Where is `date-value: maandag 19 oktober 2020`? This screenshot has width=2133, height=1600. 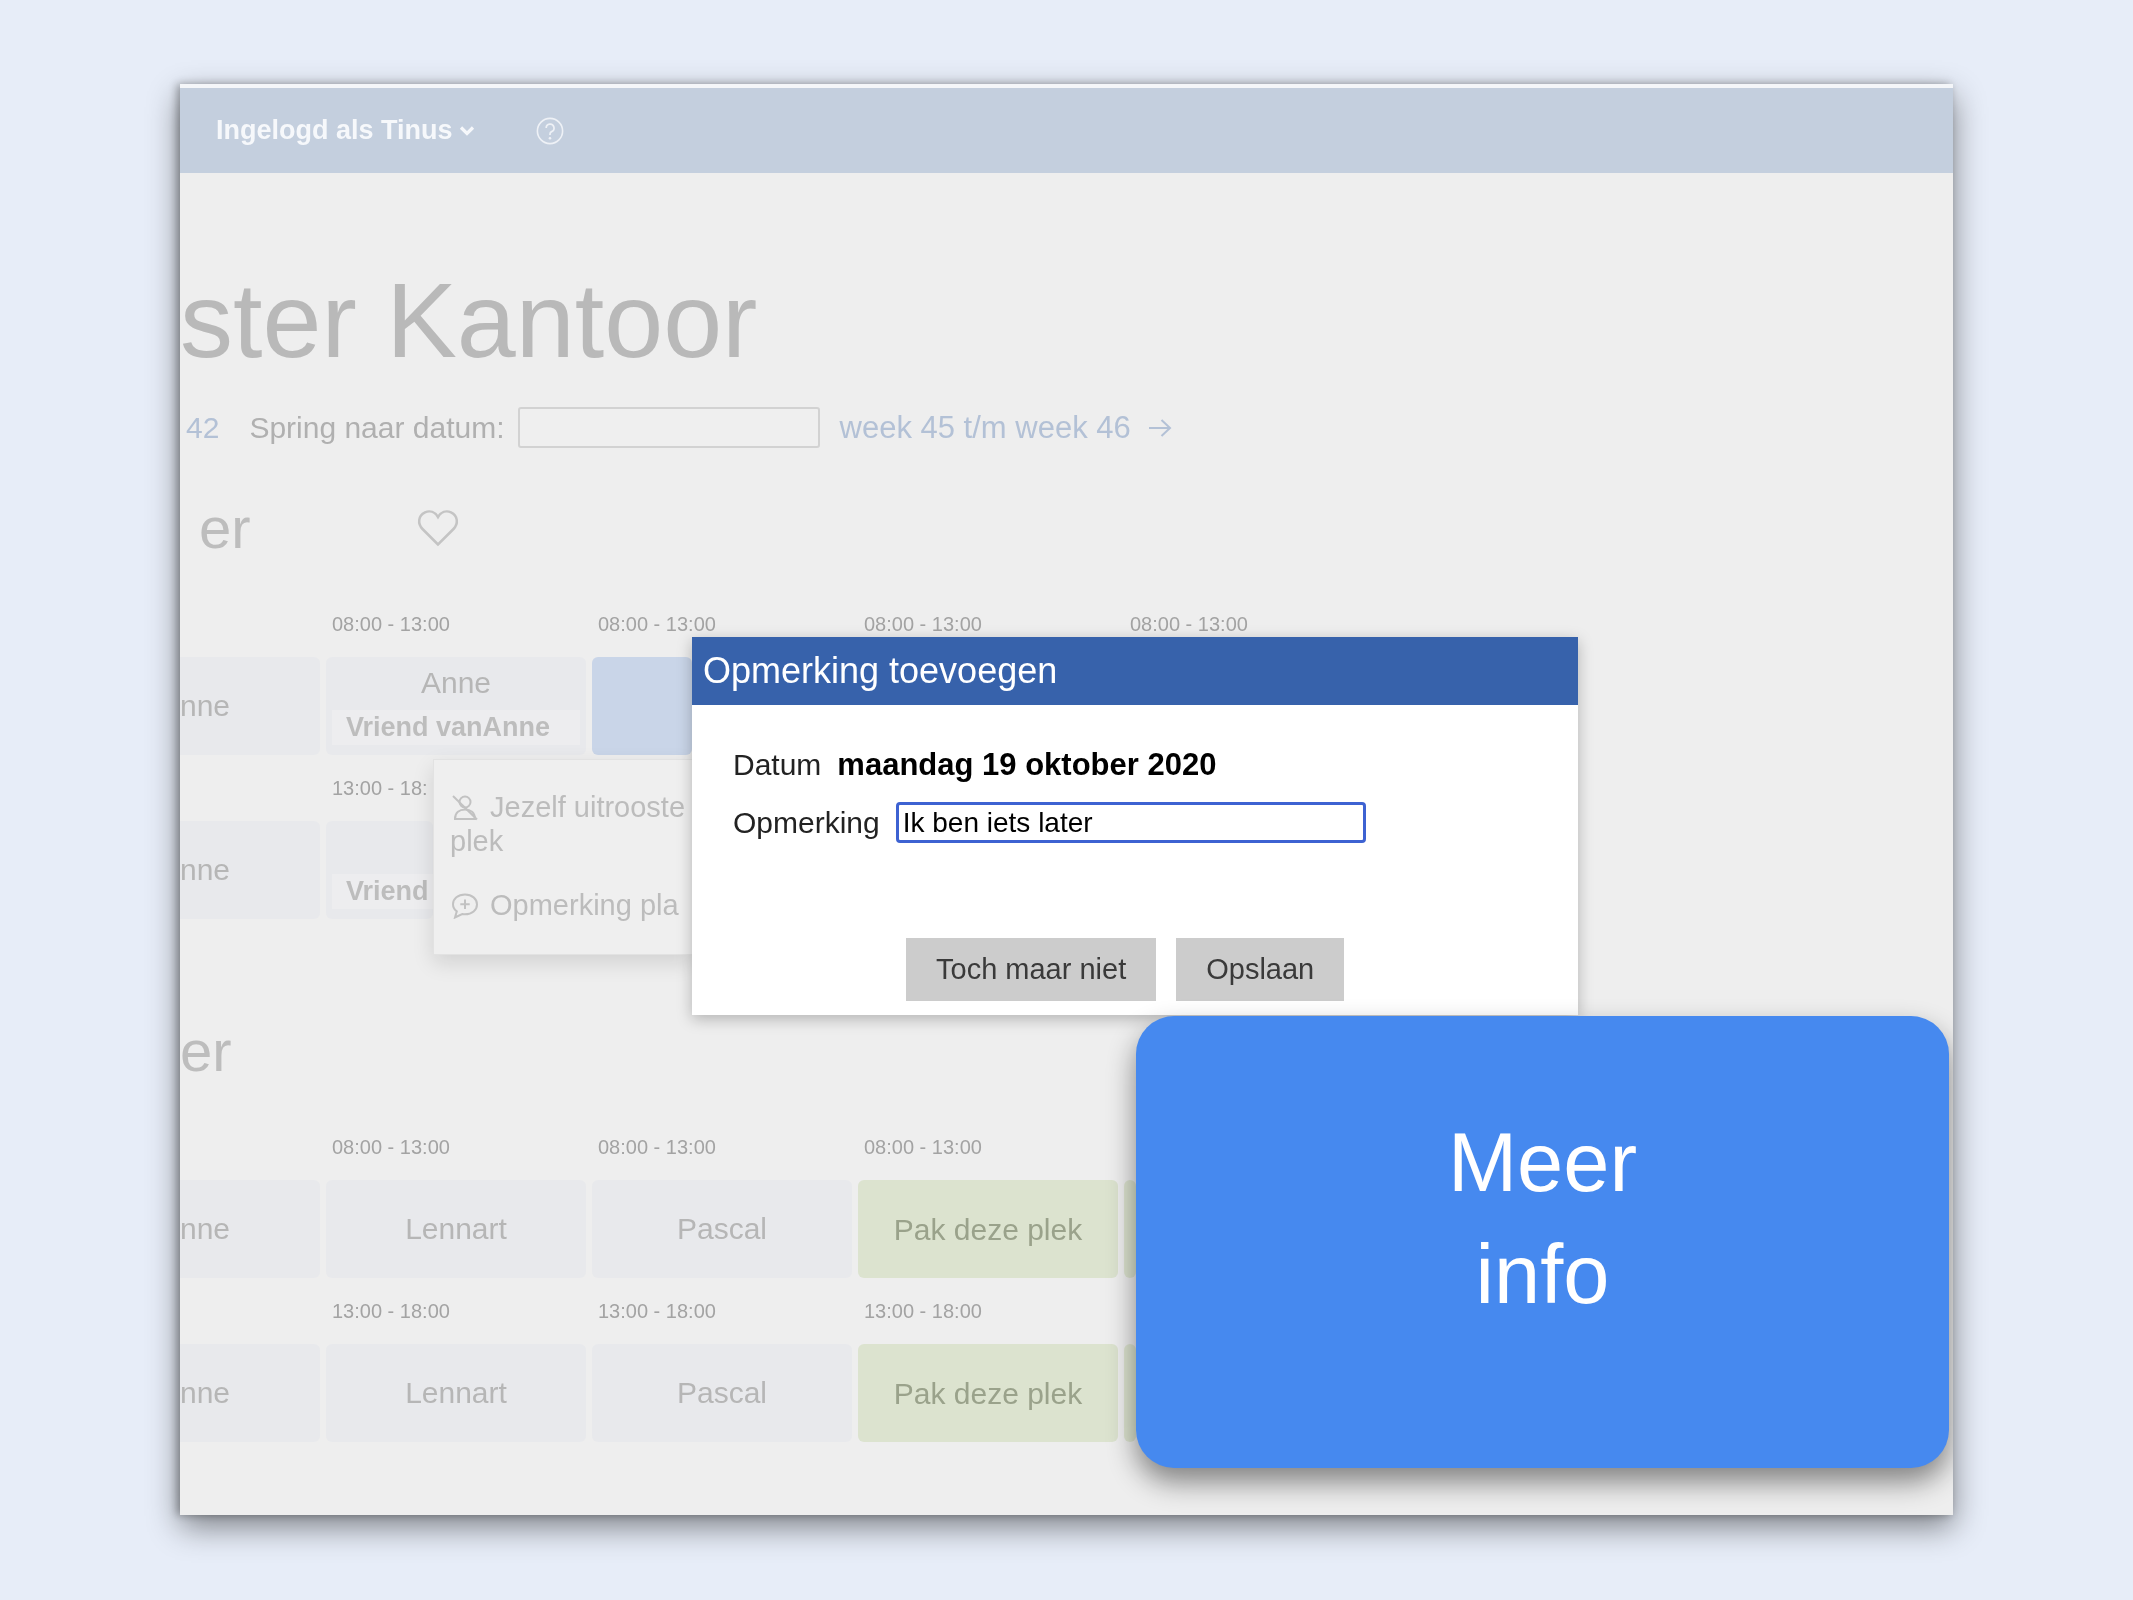
date-value: maandag 19 oktober 2020 is located at coordinates (1027, 765).